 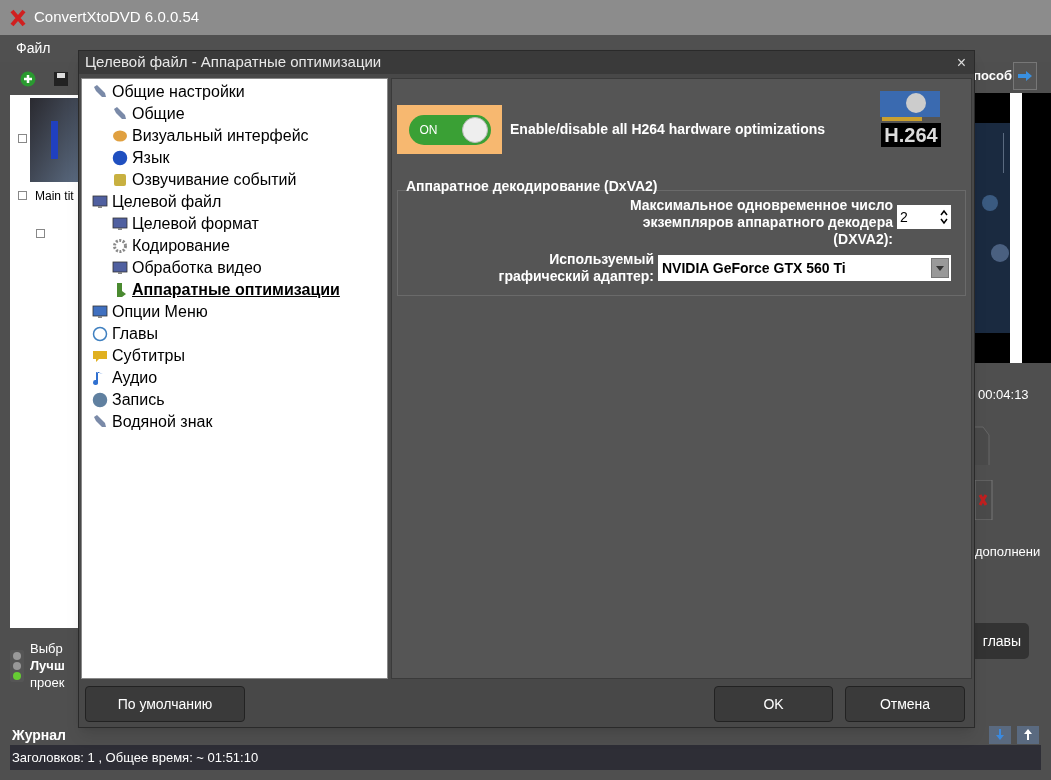 I want to click on tree-item: Главы, so click(x=135, y=334).